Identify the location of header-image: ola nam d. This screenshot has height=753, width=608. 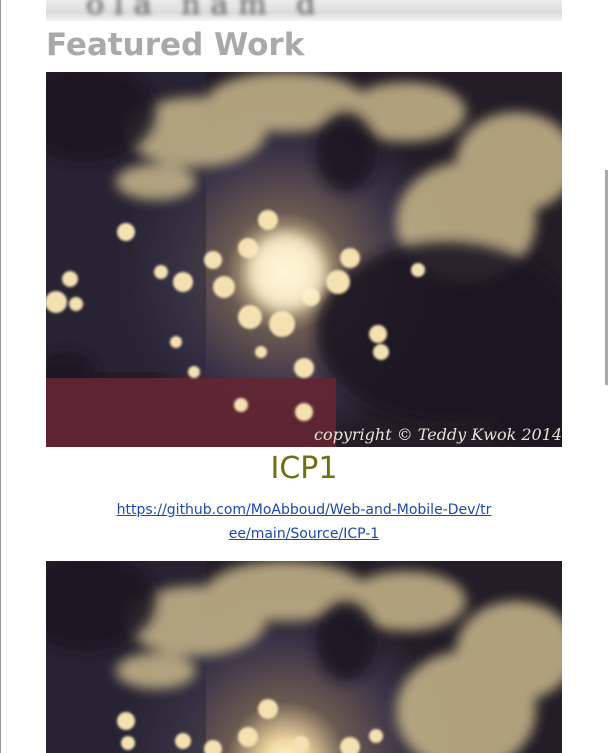
(304, 10).